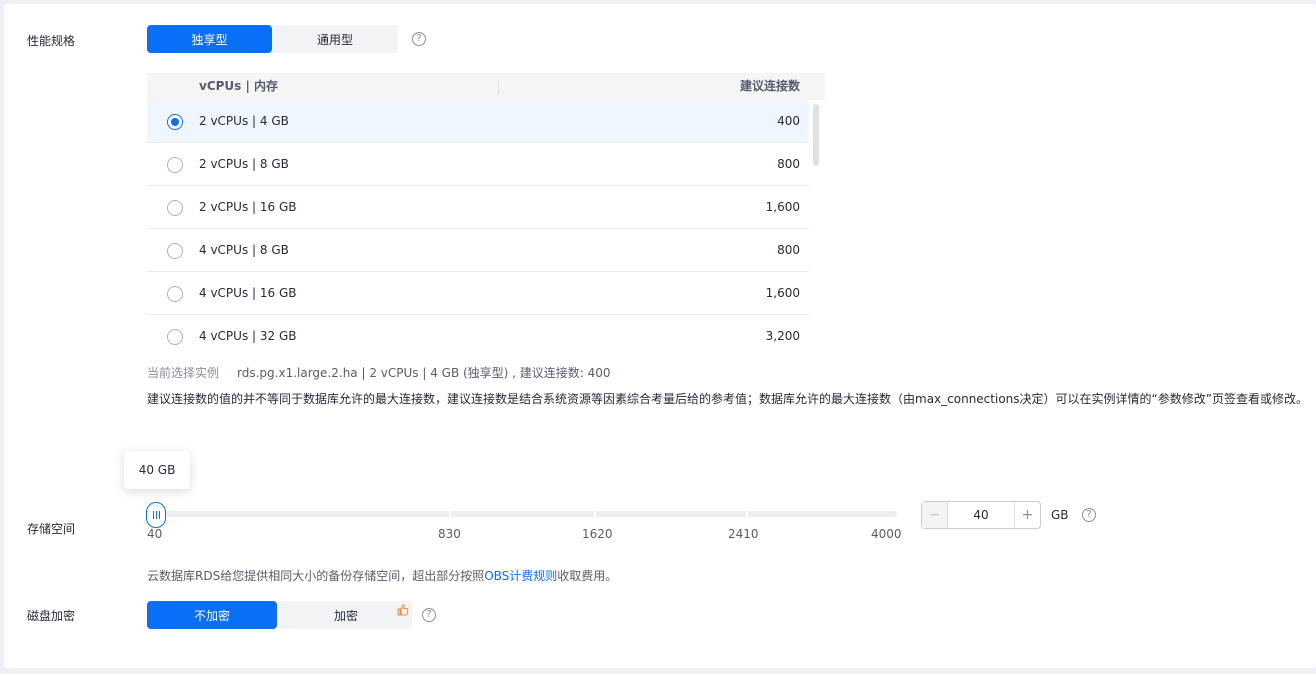 The width and height of the screenshot is (1316, 674). What do you see at coordinates (478, 207) in the screenshot?
I see `table-row: 2 vCPUs | 16 GB 1,600` at bounding box center [478, 207].